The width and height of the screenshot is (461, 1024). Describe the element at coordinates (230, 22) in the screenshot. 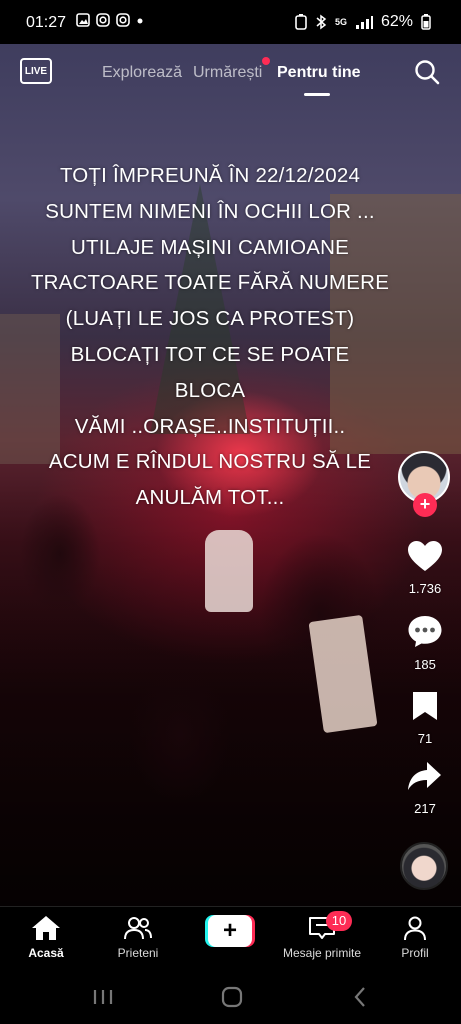

I see `status-bar: 01:27 5G 62%` at that location.